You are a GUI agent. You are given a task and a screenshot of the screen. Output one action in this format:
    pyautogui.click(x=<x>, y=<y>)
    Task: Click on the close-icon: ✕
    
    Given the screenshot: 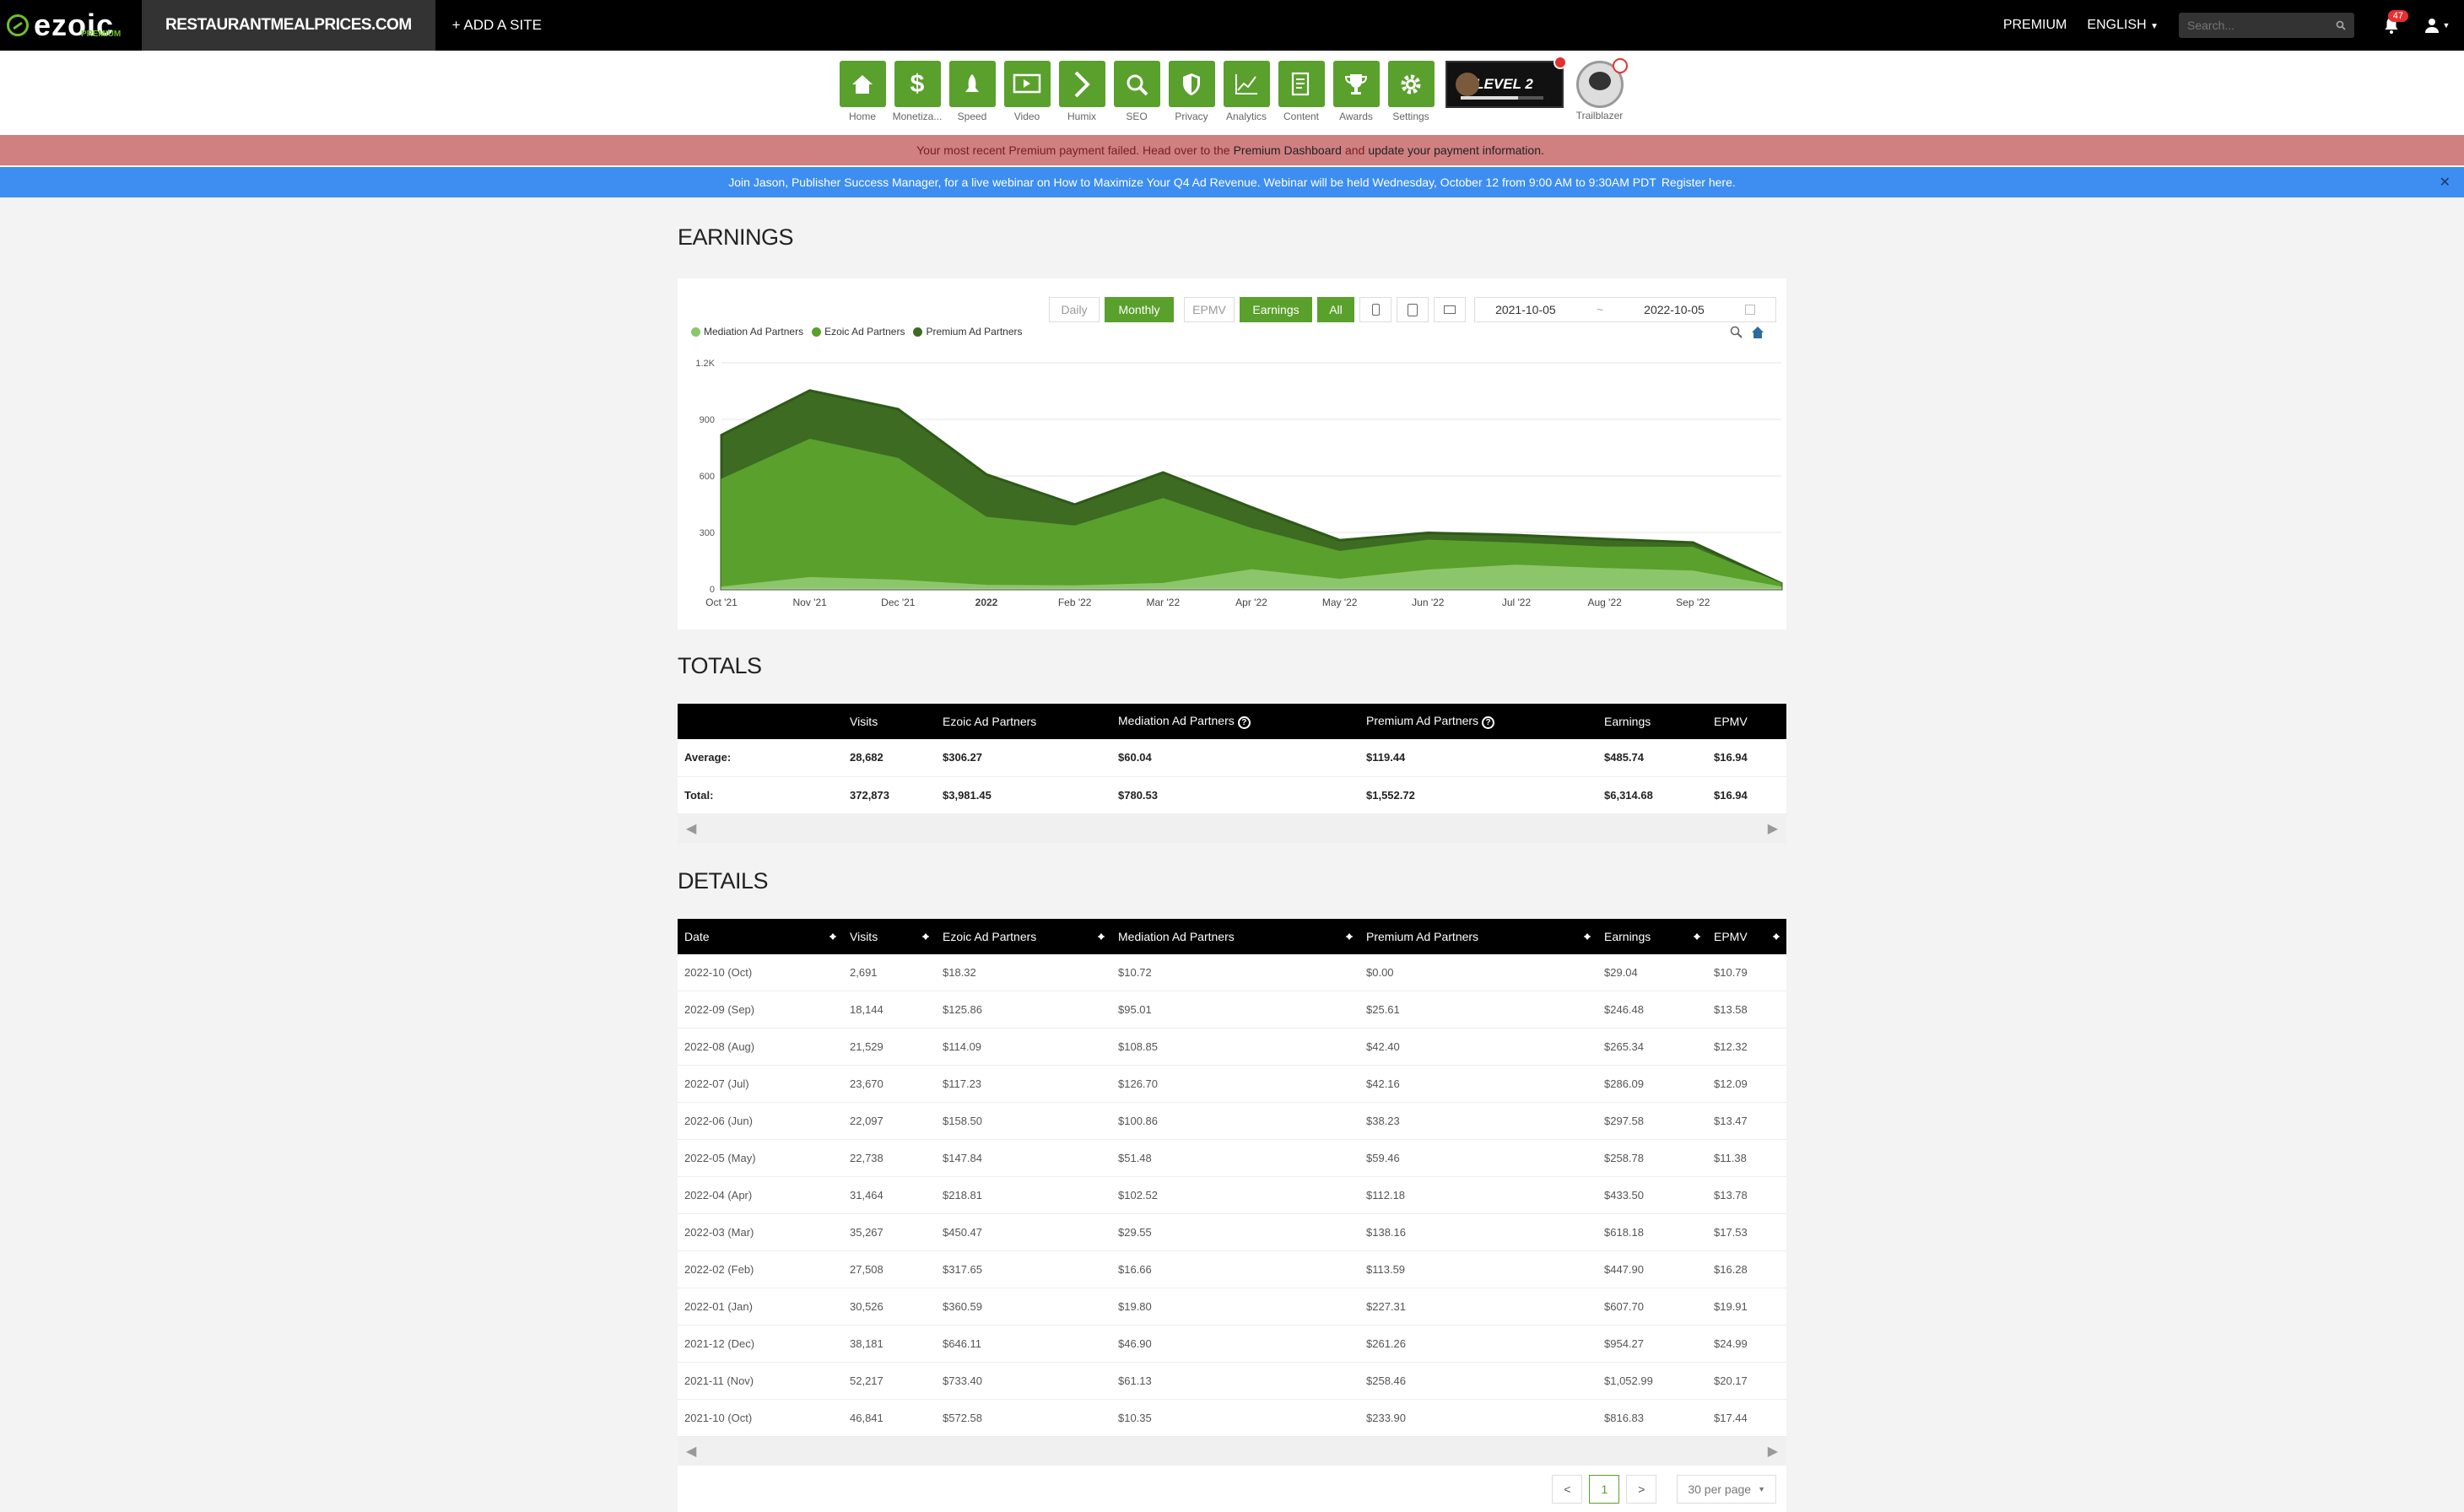 What is the action you would take?
    pyautogui.click(x=2445, y=182)
    